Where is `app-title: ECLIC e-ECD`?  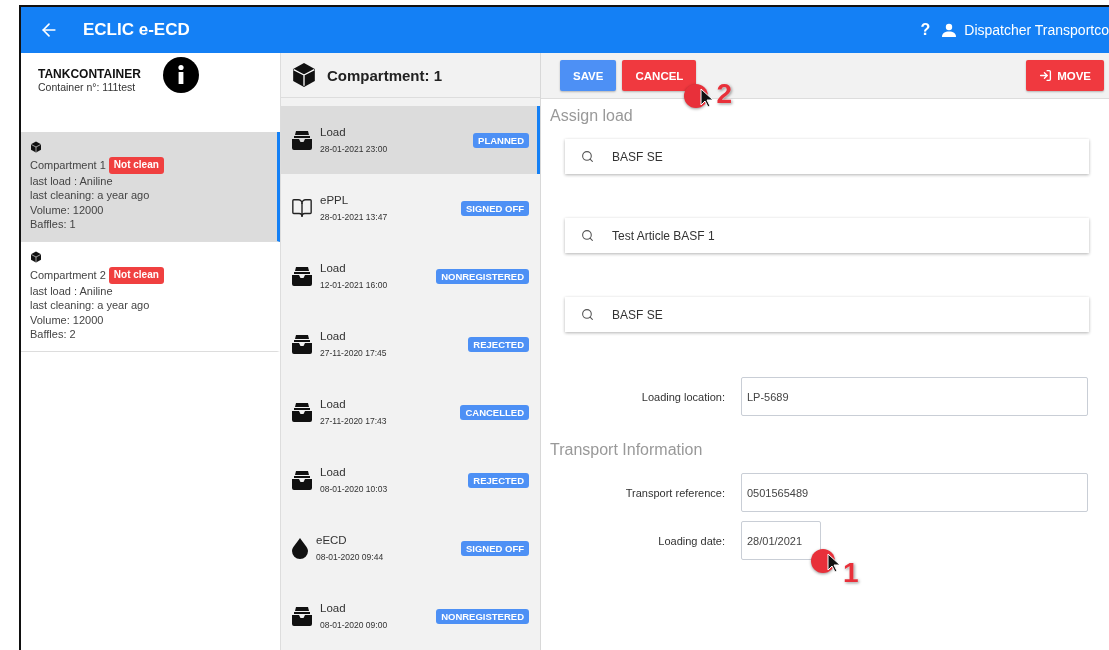 app-title: ECLIC e-ECD is located at coordinates (136, 30).